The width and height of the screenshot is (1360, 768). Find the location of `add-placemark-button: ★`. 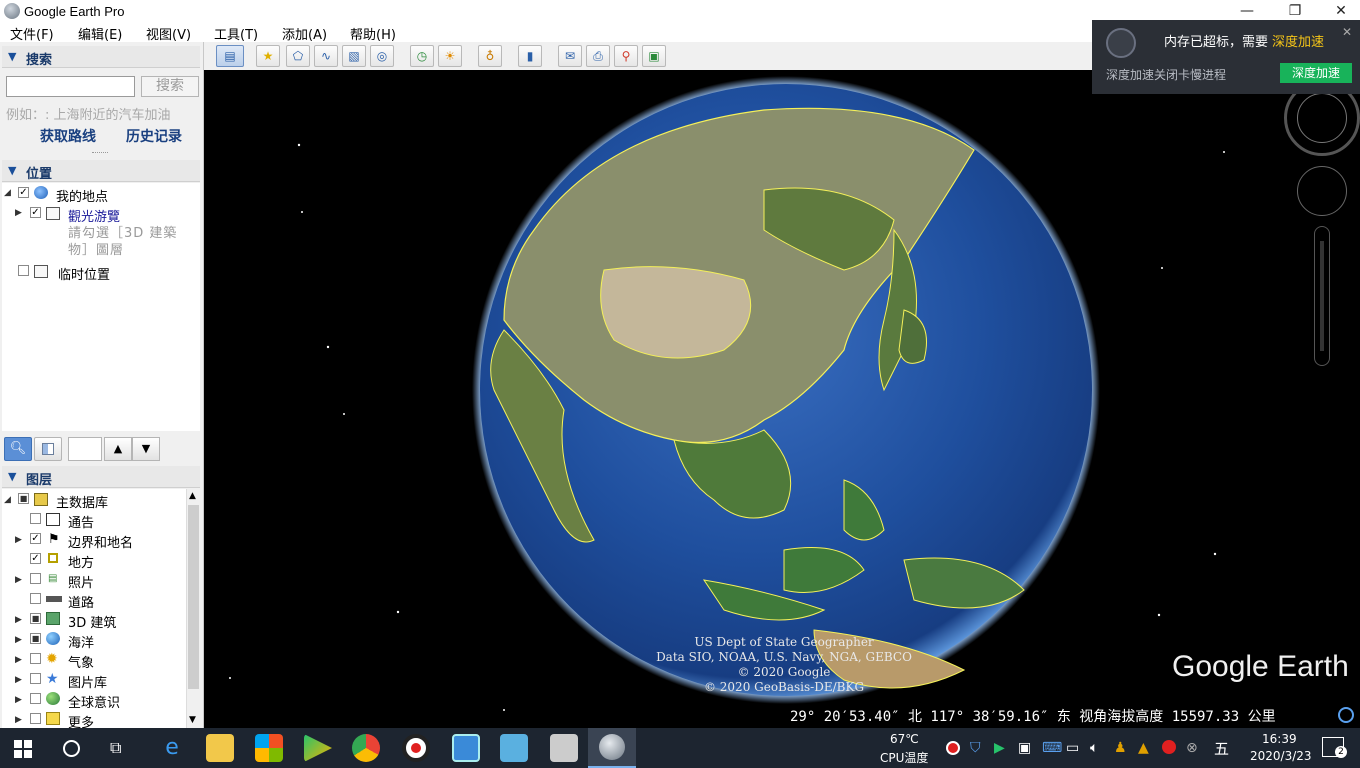

add-placemark-button: ★ is located at coordinates (268, 56).